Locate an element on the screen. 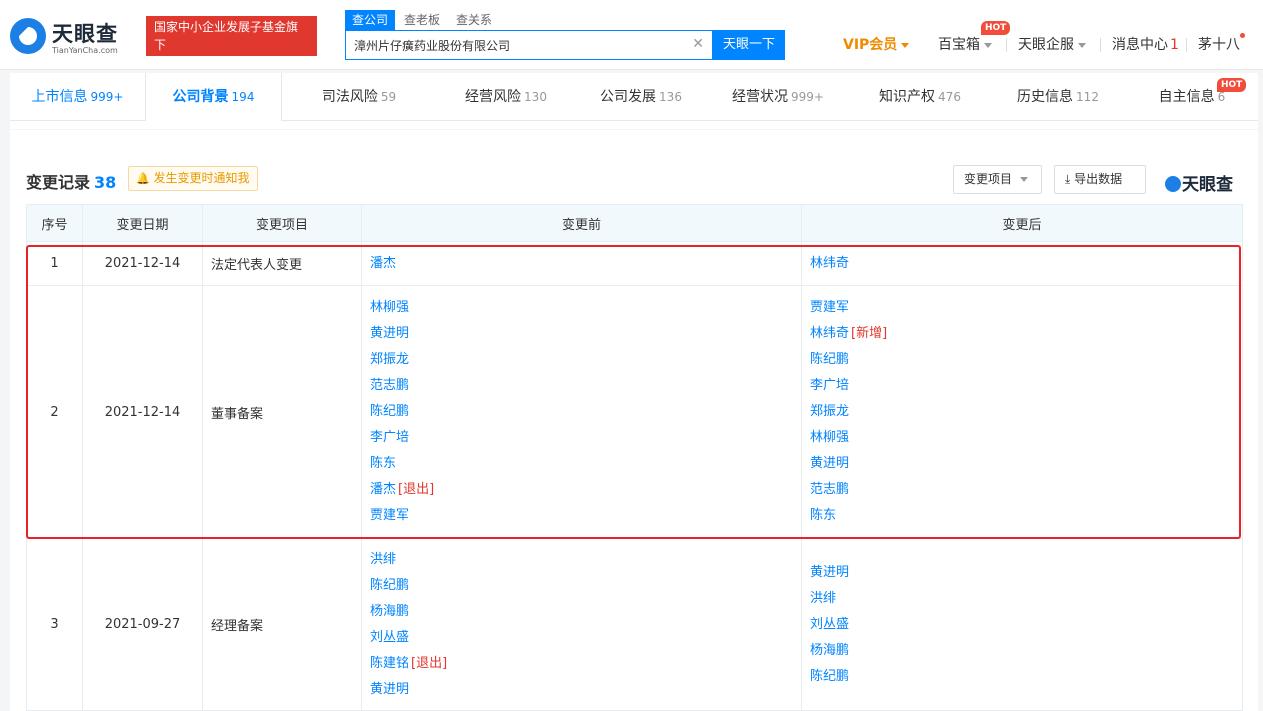 The height and width of the screenshot is (711, 1263). person-link: 潘杰 is located at coordinates (581, 264).